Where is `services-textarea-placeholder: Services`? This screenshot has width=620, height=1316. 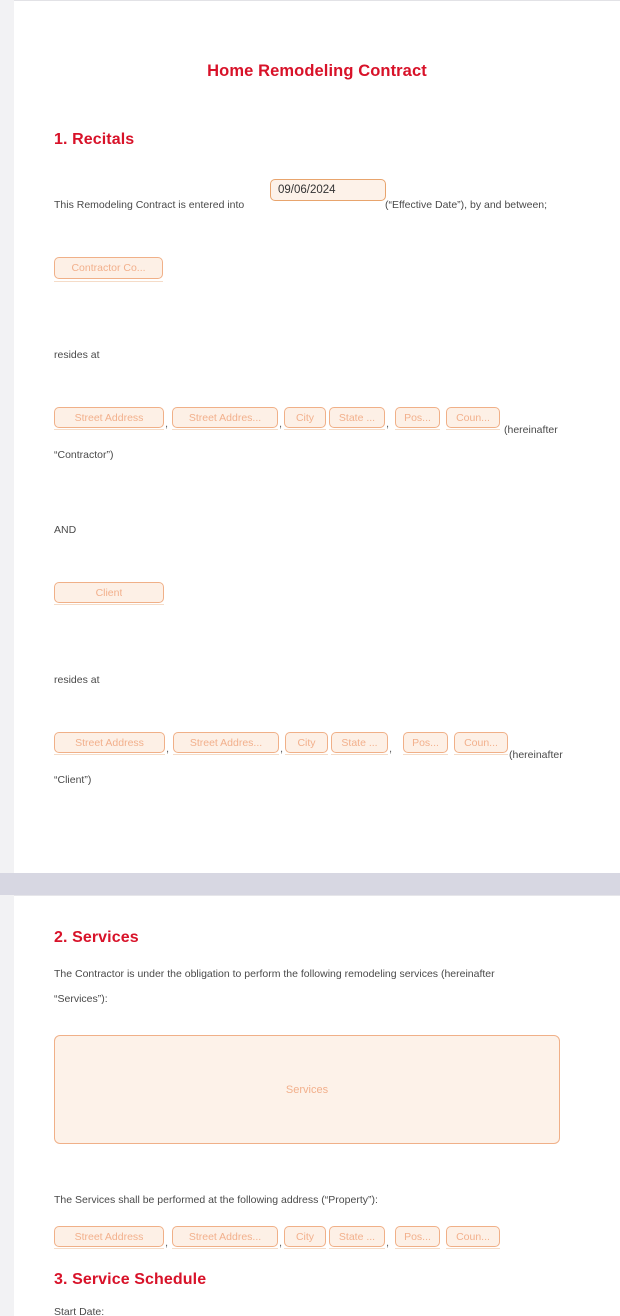
services-textarea-placeholder: Services is located at coordinates (307, 1089).